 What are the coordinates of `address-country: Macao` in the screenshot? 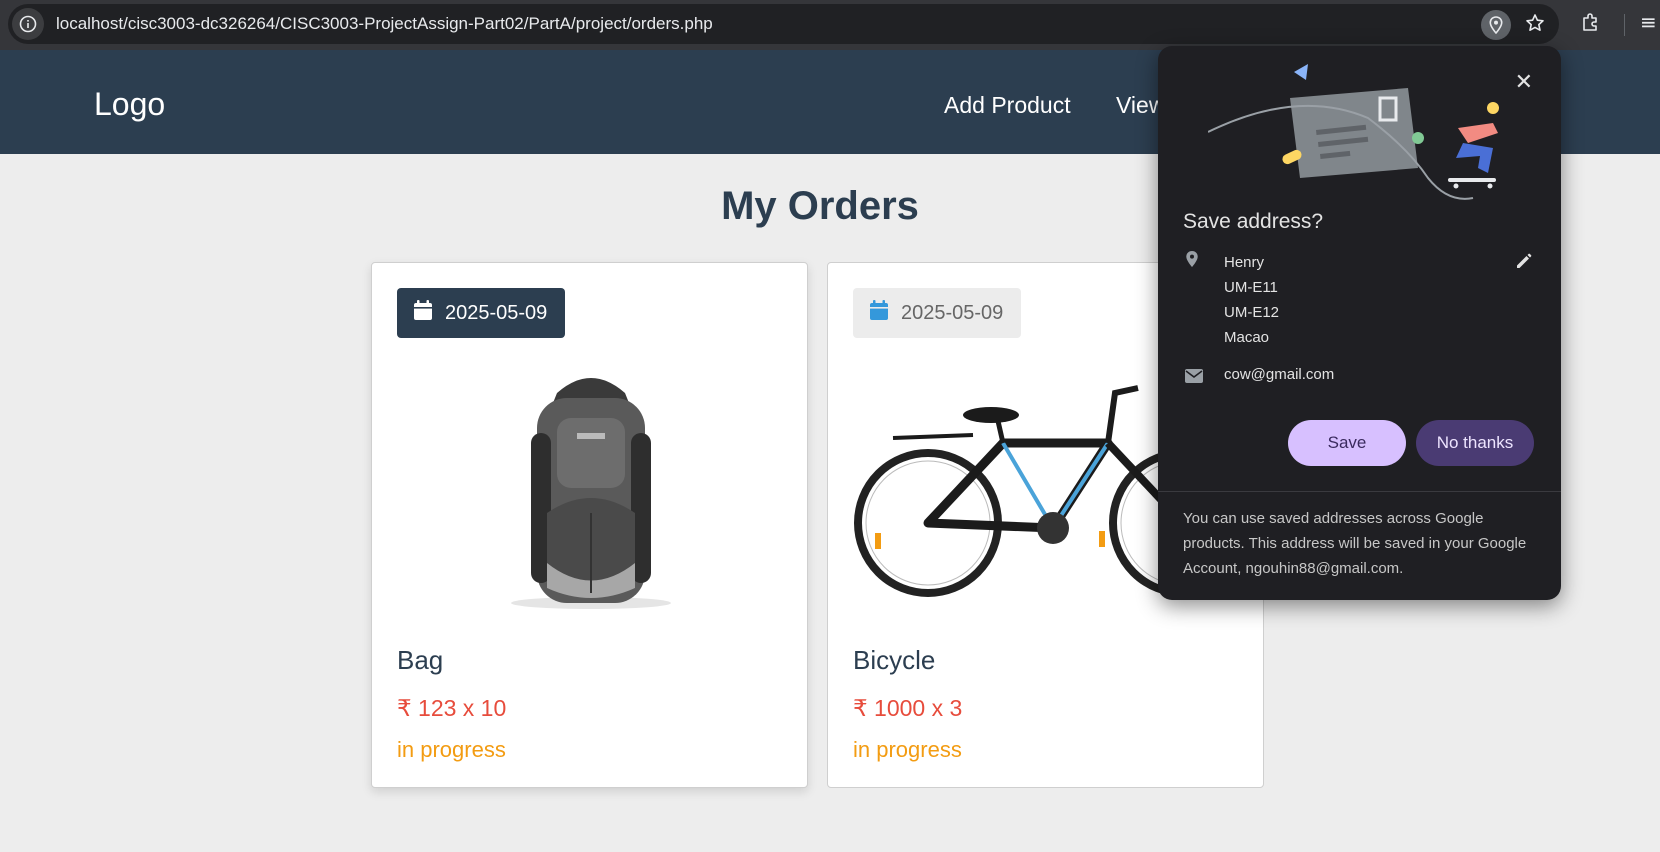 It's located at (1247, 337).